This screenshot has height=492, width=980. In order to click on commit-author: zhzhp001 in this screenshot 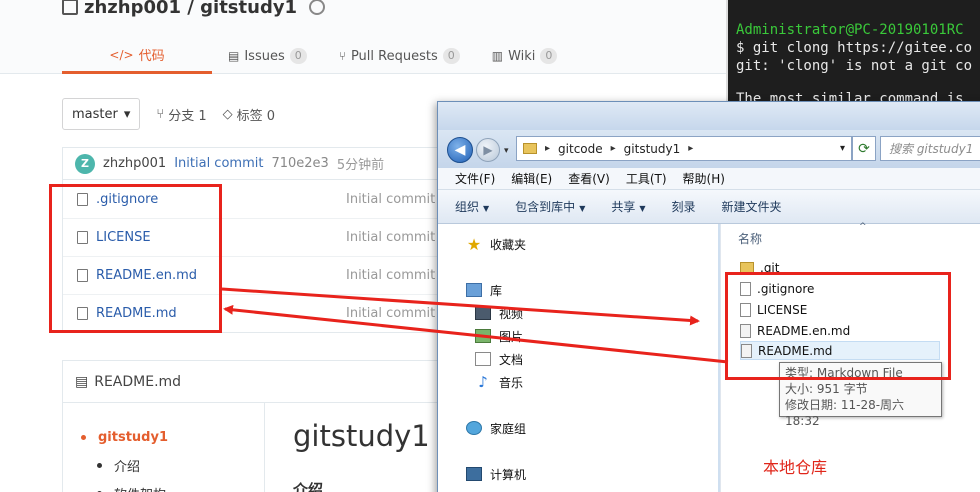, I will do `click(134, 163)`.